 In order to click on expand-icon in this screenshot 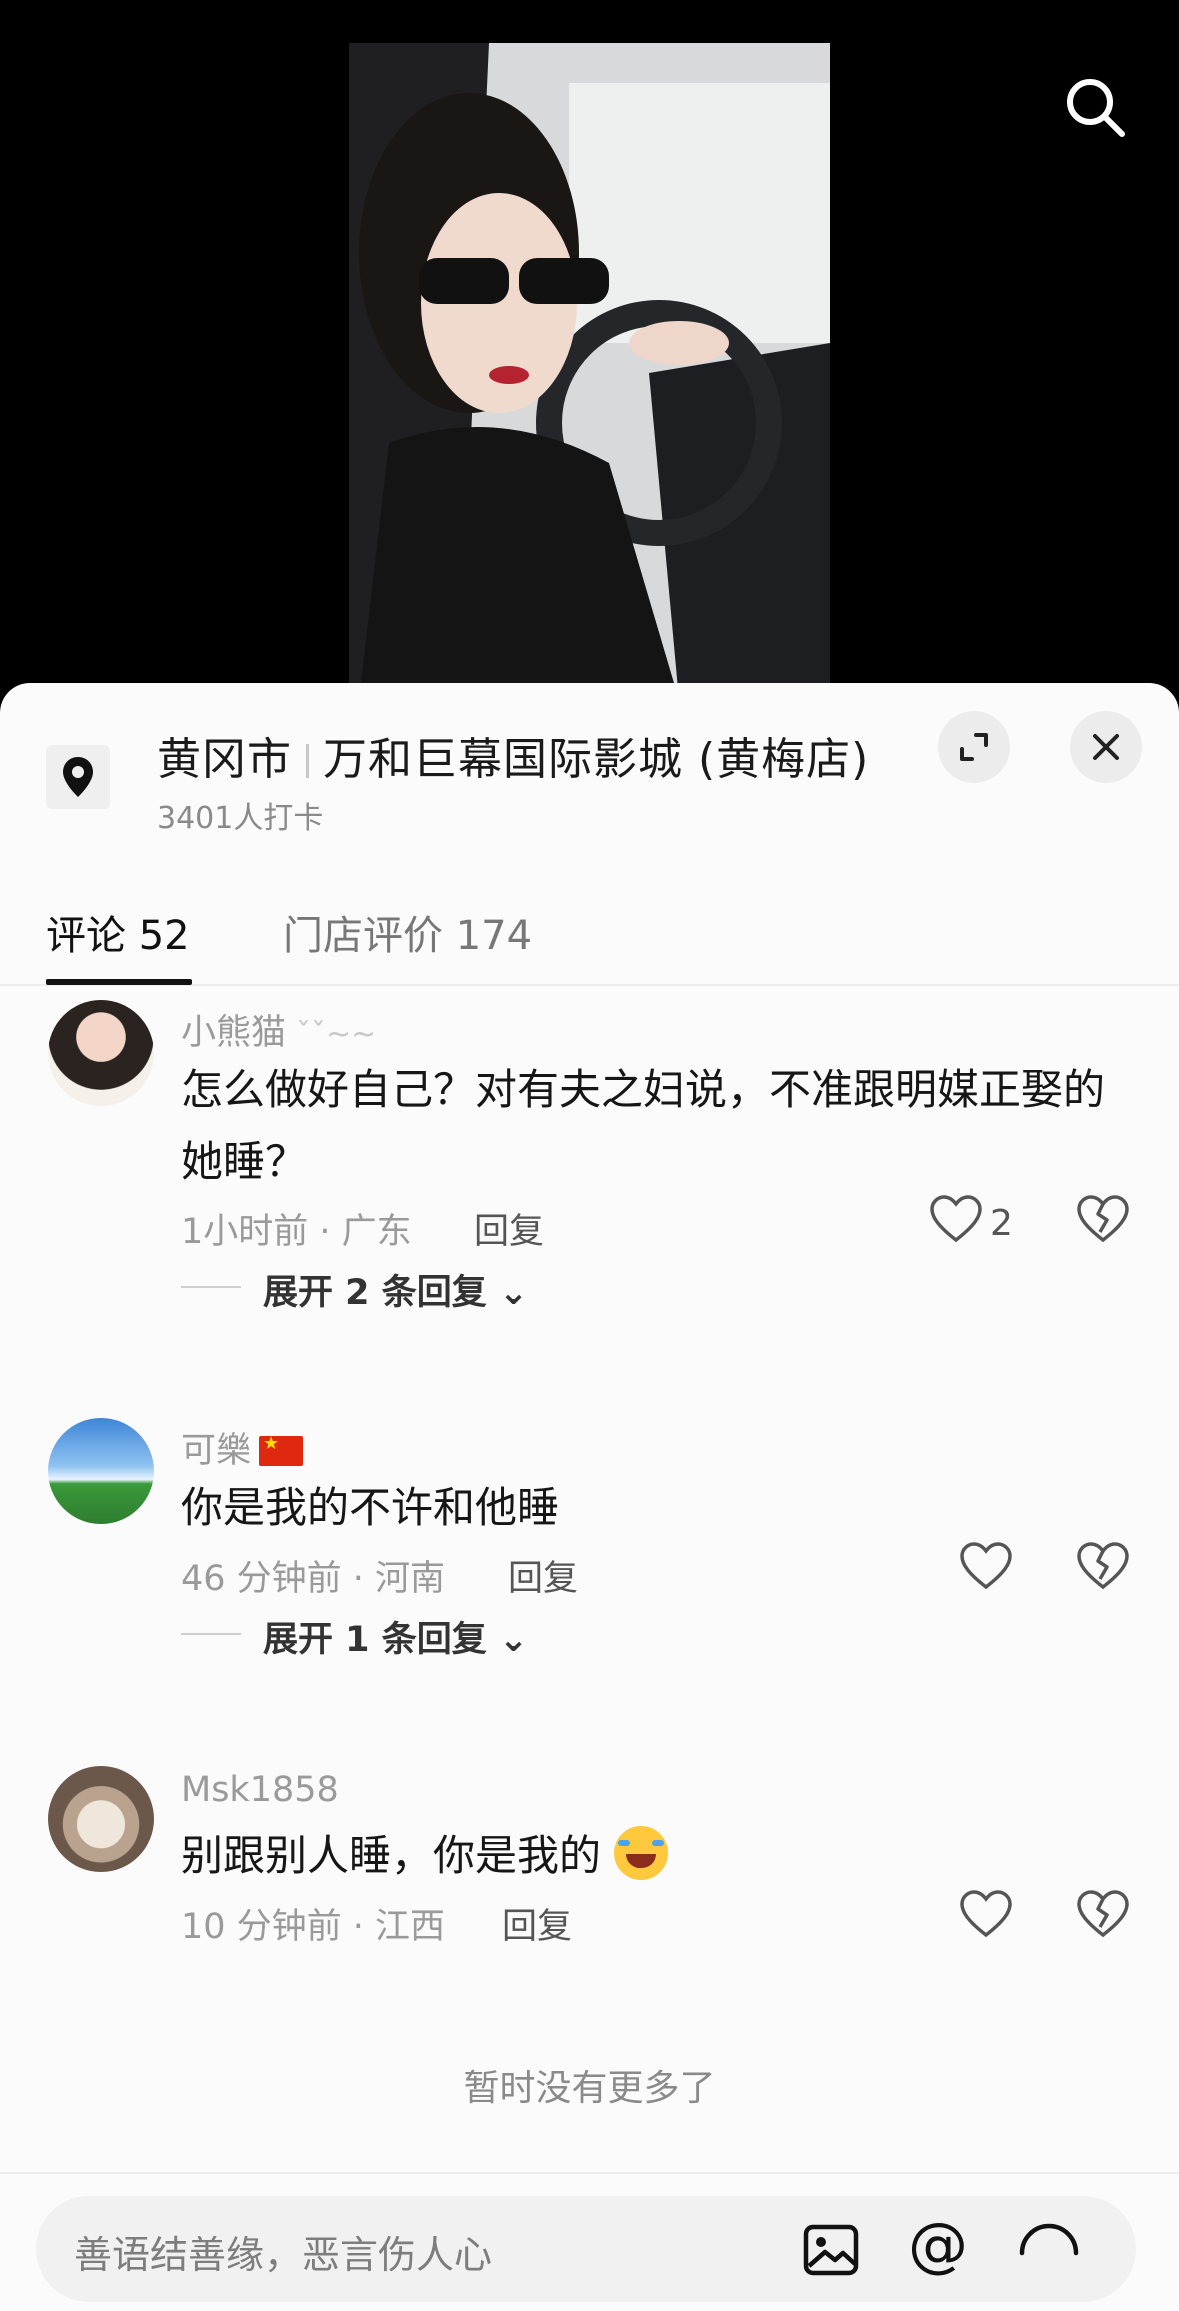, I will do `click(974, 747)`.